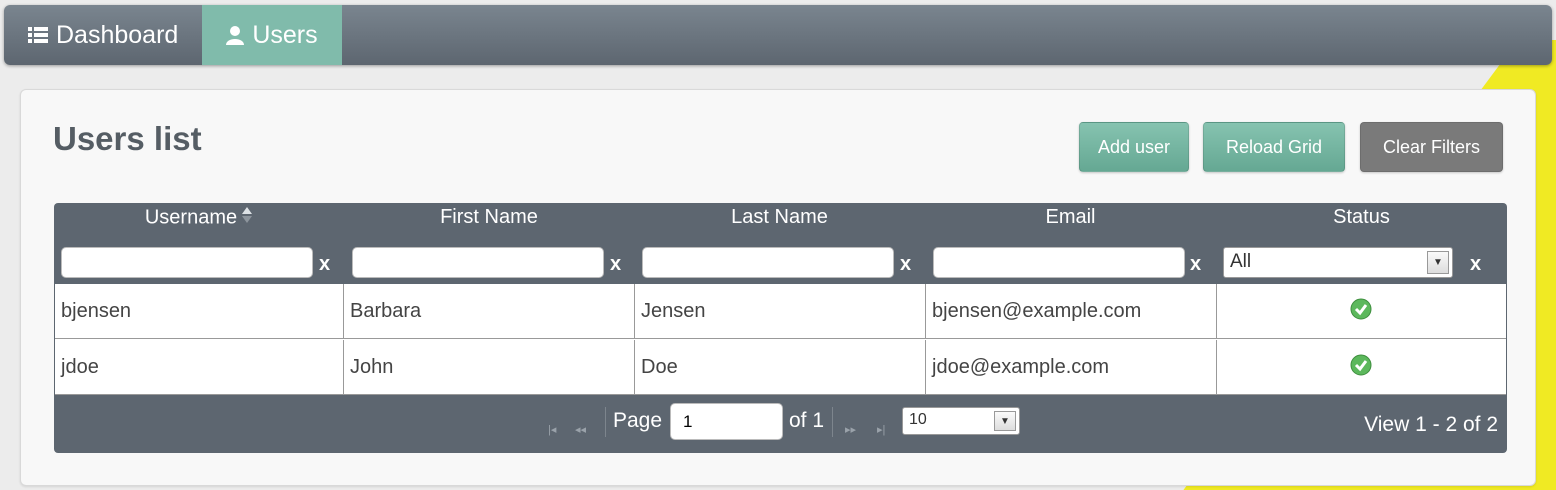 This screenshot has height=490, width=1556. What do you see at coordinates (580, 429) in the screenshot?
I see `prev-page-icon: ◂◂` at bounding box center [580, 429].